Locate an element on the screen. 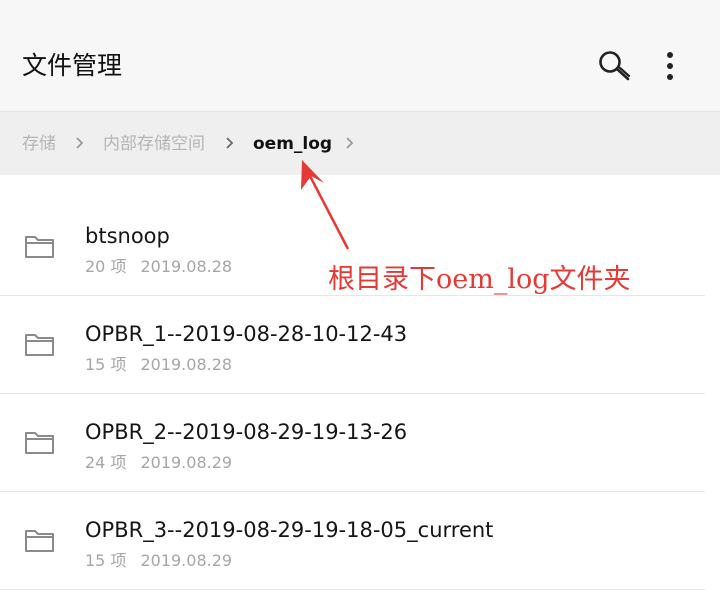 This screenshot has width=720, height=600. breadcrumb-storage: 存储 is located at coordinates (39, 144).